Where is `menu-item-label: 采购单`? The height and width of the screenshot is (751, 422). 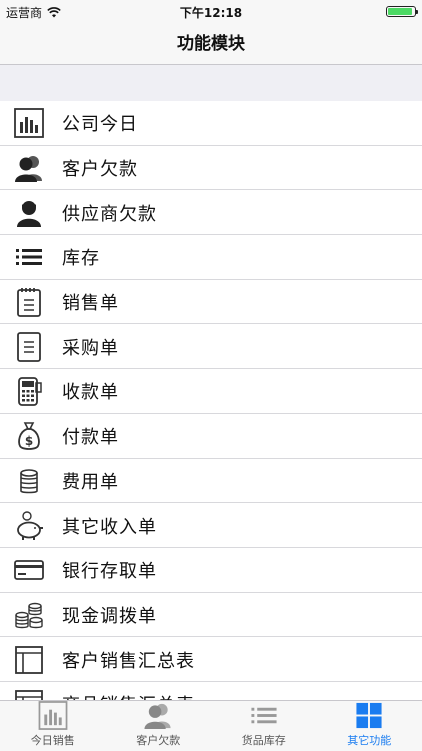 menu-item-label: 采购单 is located at coordinates (90, 347).